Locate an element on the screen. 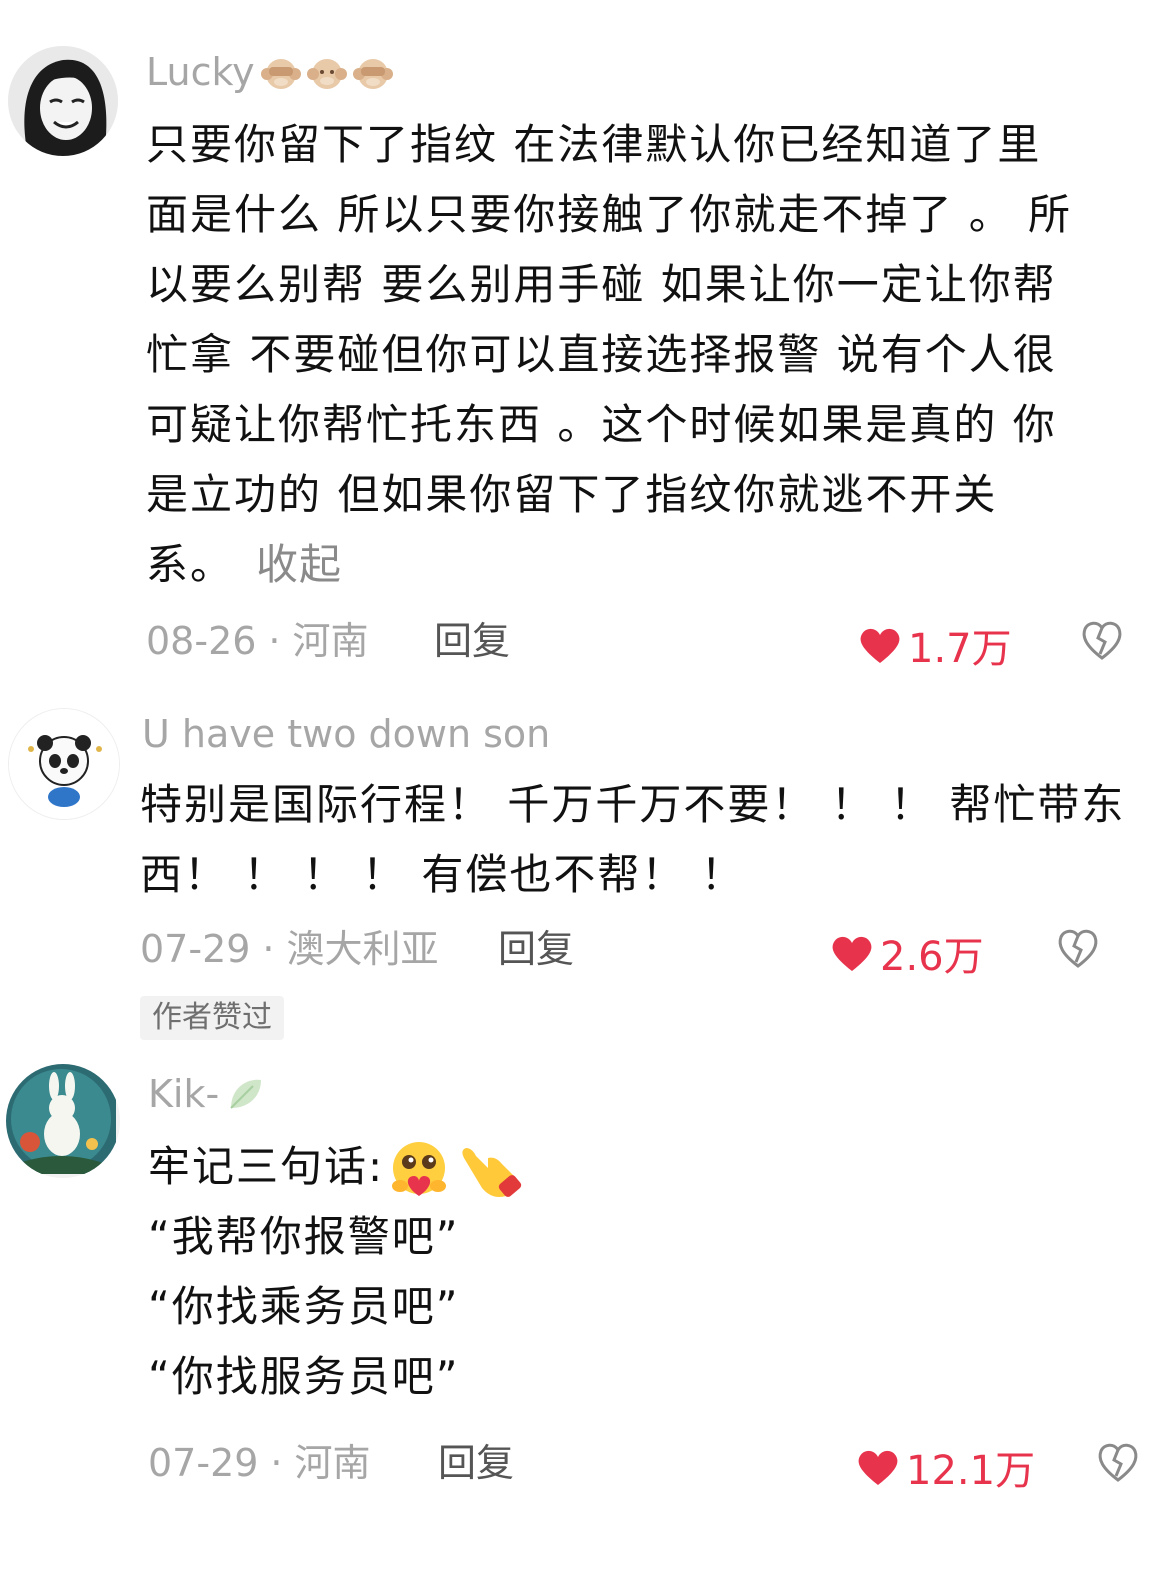 The height and width of the screenshot is (1582, 1170). comment-date-location: 07-29 · 河南 is located at coordinates (259, 1463).